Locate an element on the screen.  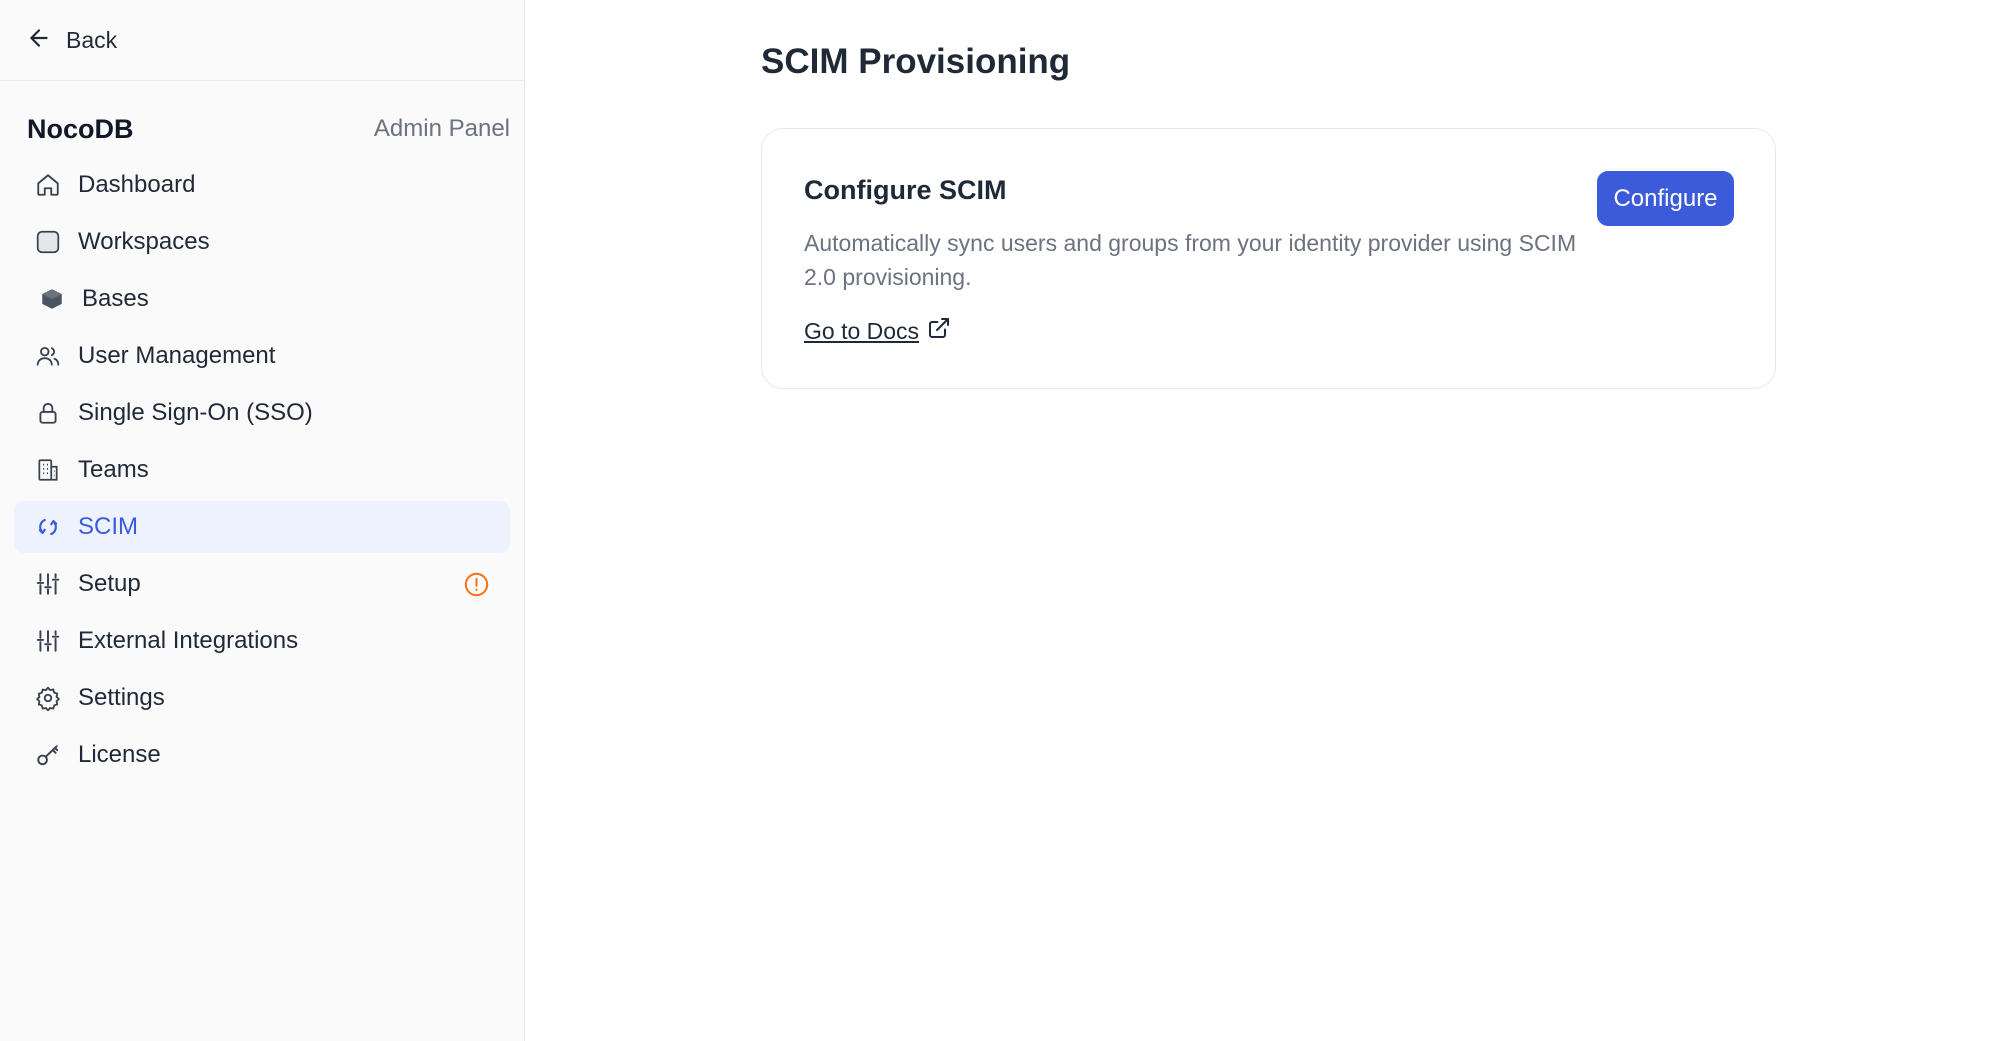
sidebar-item-scim: SCIM is located at coordinates (262, 527).